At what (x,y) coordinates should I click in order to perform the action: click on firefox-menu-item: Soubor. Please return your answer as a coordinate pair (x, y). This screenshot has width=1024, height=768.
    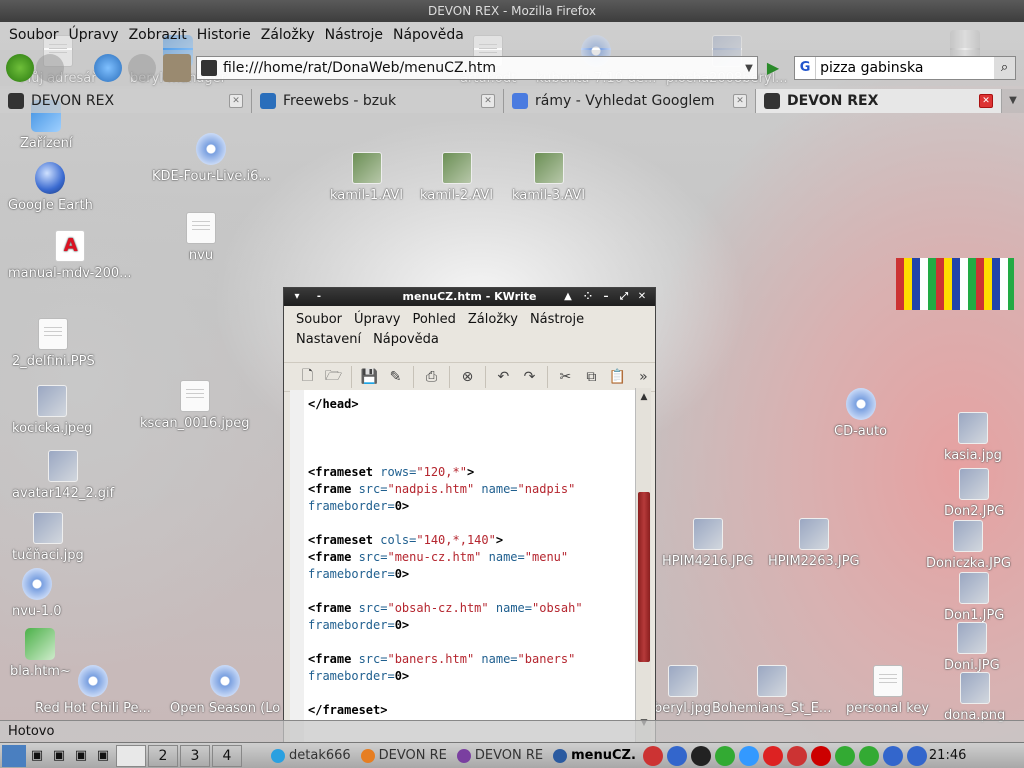
    Looking at the image, I should click on (34, 35).